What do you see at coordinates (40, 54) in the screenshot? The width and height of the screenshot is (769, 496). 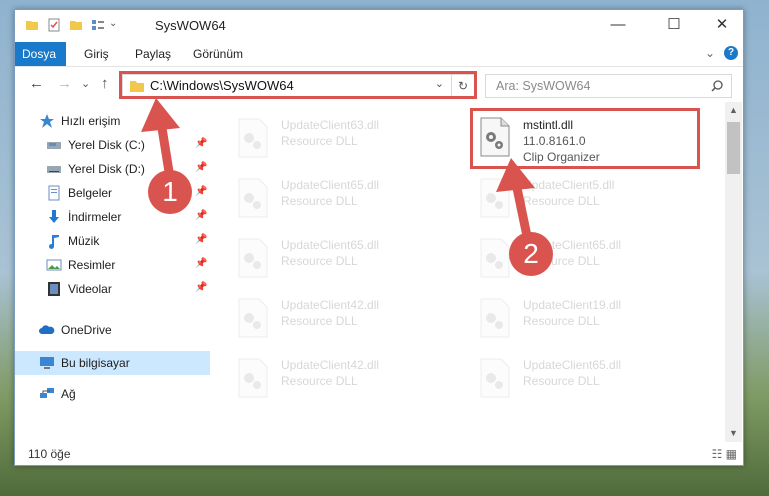 I see `tab-file: Dosya` at bounding box center [40, 54].